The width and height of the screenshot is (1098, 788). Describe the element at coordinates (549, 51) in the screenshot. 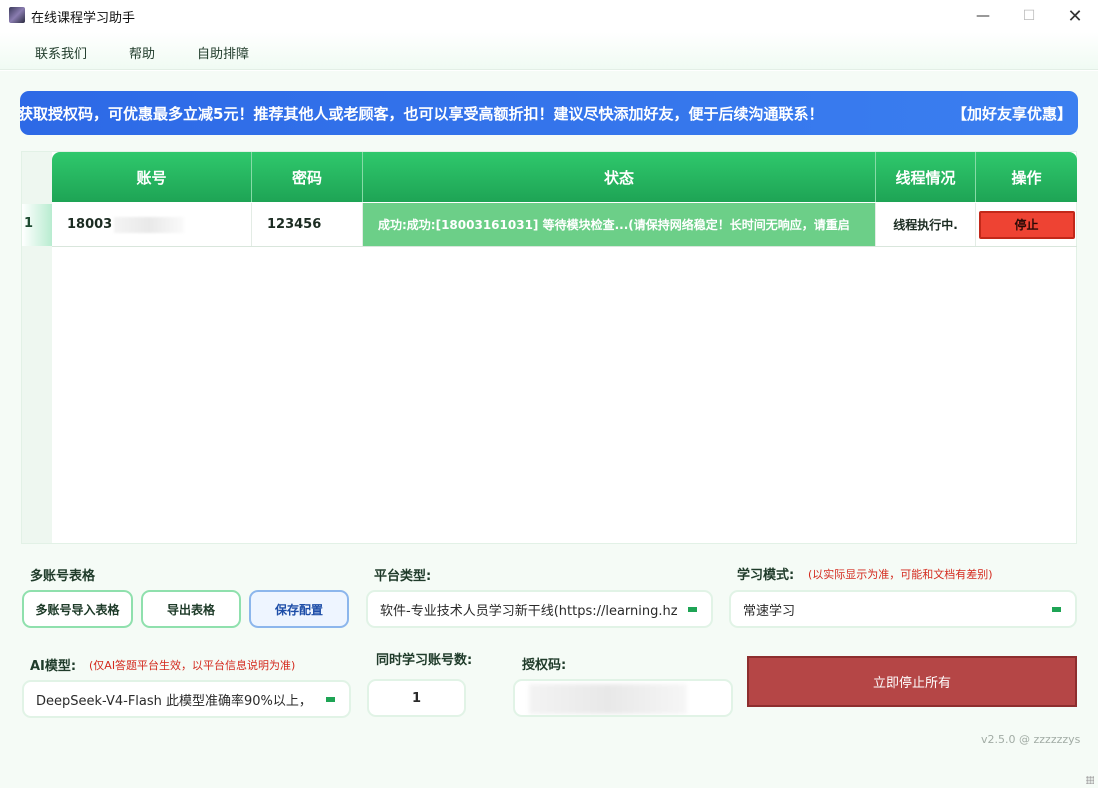

I see `menu-bar: 联系我们 帮助 自助排障` at that location.